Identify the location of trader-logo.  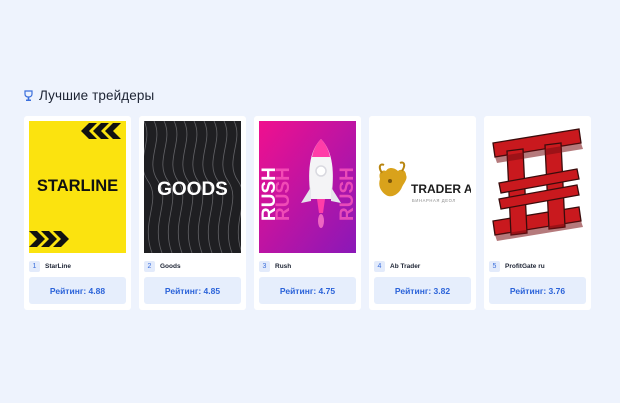
(537, 187).